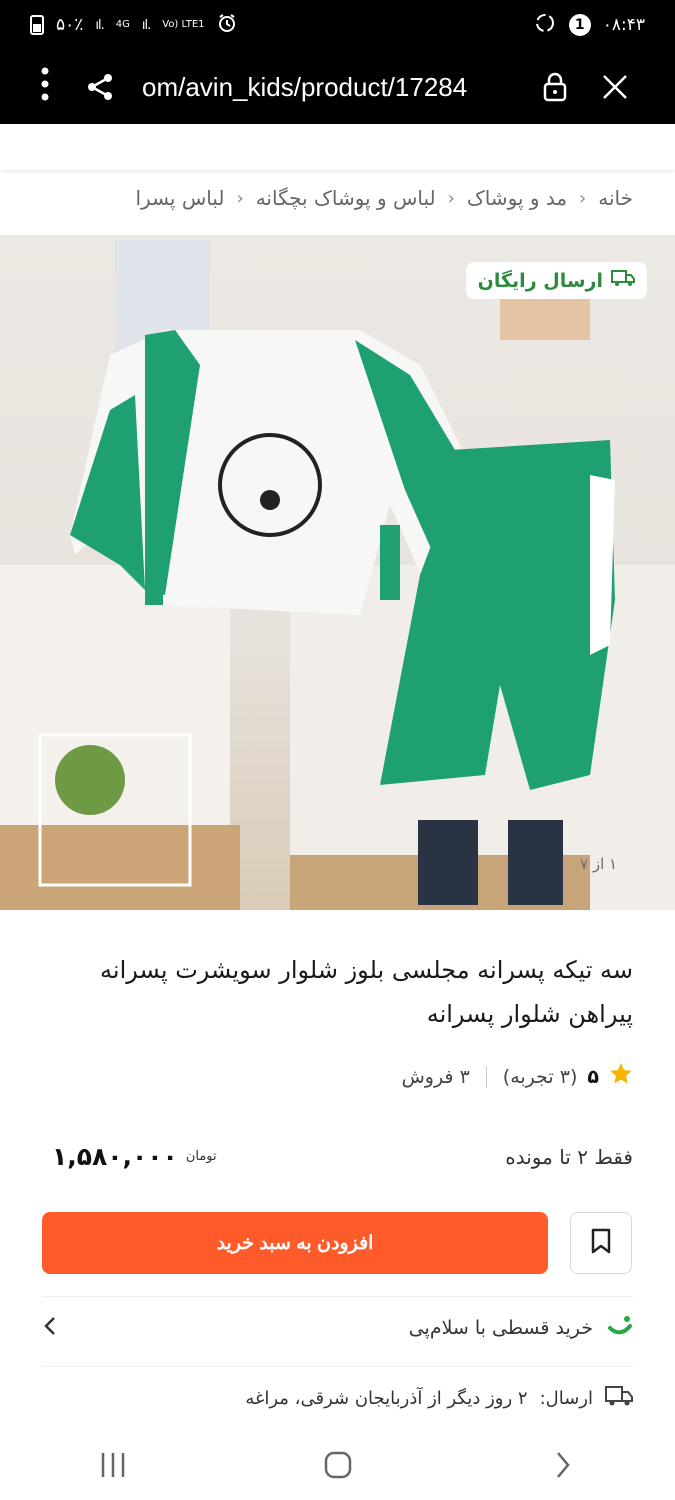  Describe the element at coordinates (327, 87) in the screenshot. I see `url-field: om/avin_kids/product/17284` at that location.